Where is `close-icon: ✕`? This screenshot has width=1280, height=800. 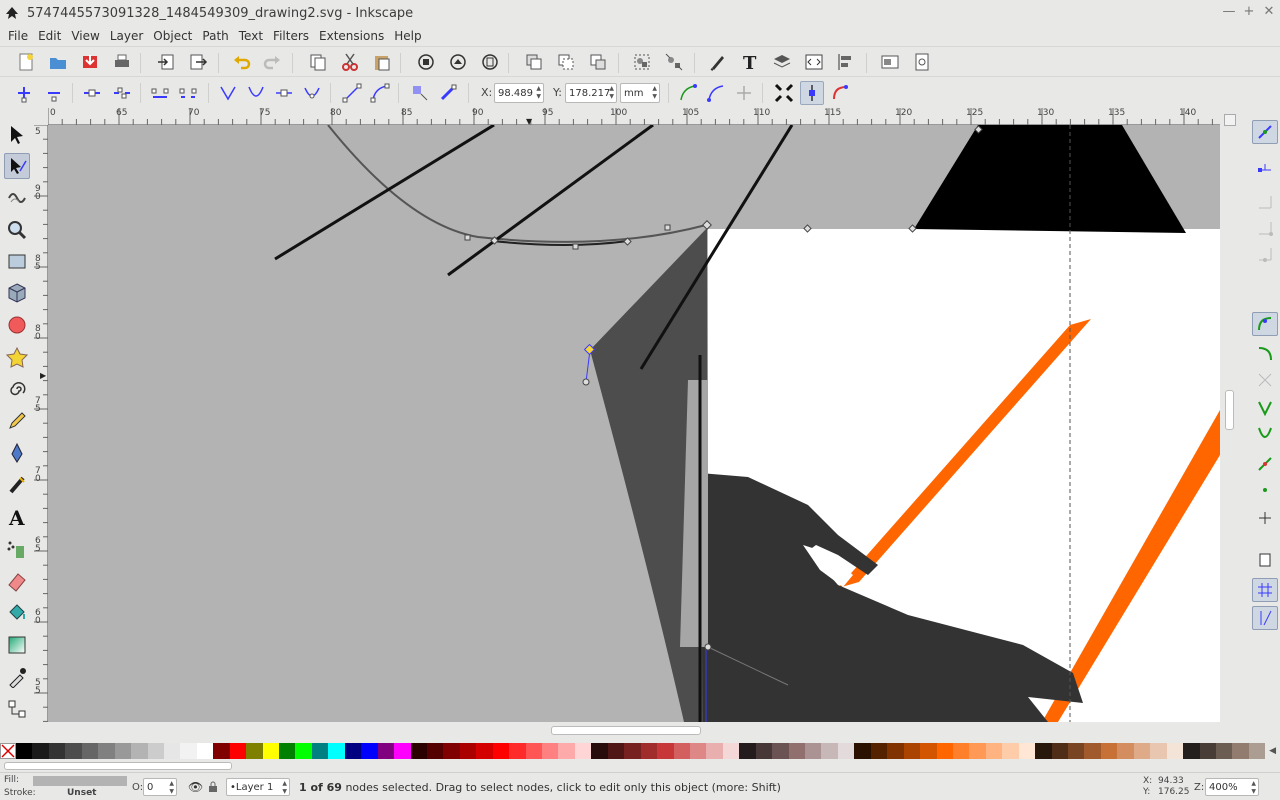
close-icon: ✕ is located at coordinates (1269, 11).